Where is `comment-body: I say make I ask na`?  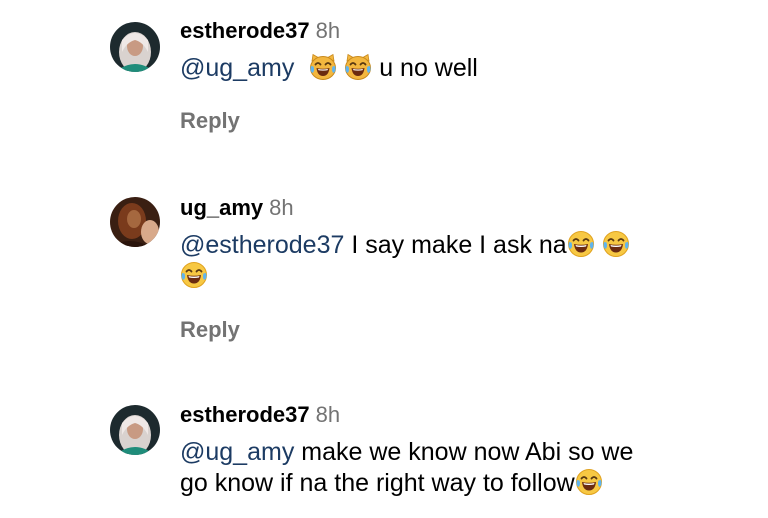 comment-body: I say make I ask na is located at coordinates (459, 245).